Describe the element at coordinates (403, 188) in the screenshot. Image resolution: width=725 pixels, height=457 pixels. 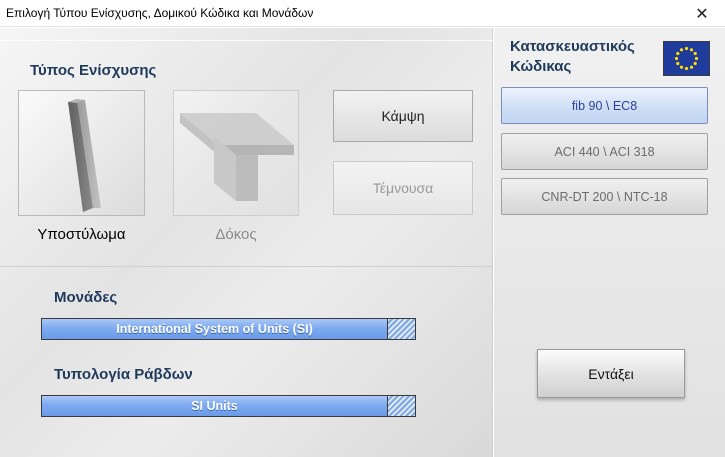
I see `shear-button: Τέμνουσα` at that location.